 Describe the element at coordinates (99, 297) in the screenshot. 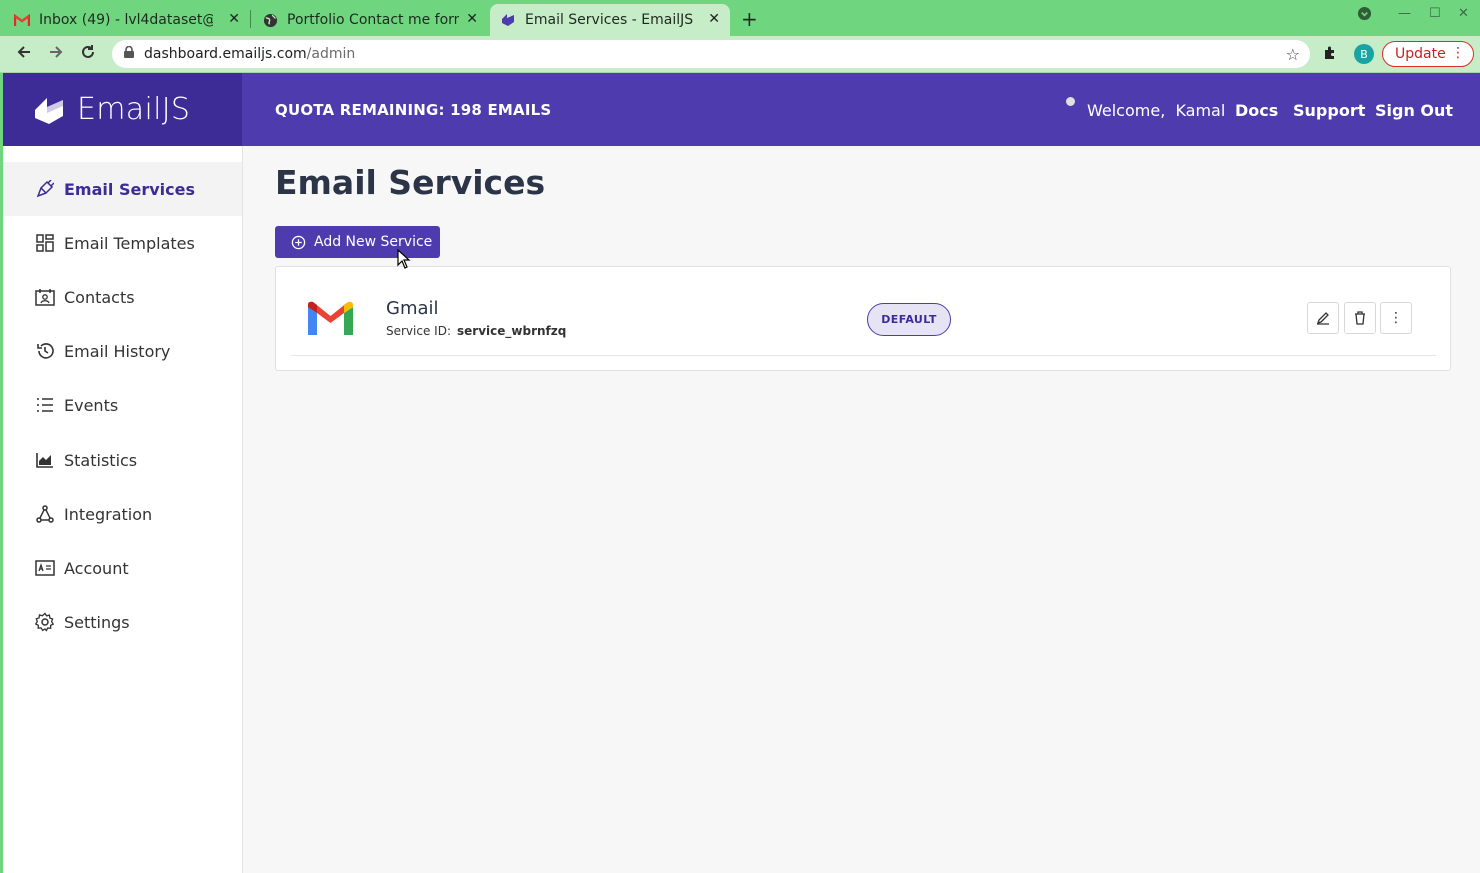

I see `sidebar-item-label: Contacts` at that location.